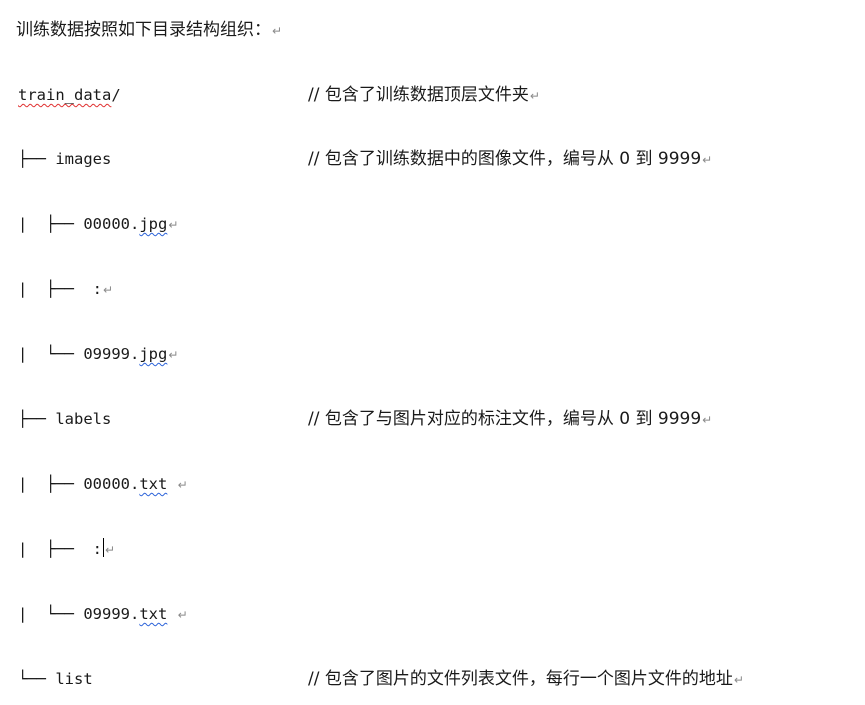  Describe the element at coordinates (505, 159) in the screenshot. I see `comment-text: // 包含了训练数据中的图像文件，编号从 0 到 9999` at that location.